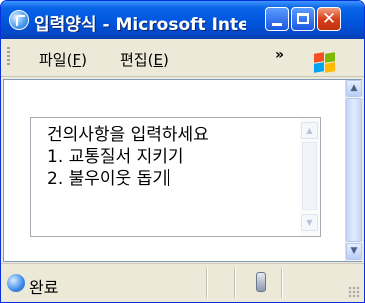 This screenshot has height=303, width=365. Describe the element at coordinates (168, 177) in the screenshot. I see `text-caret` at that location.